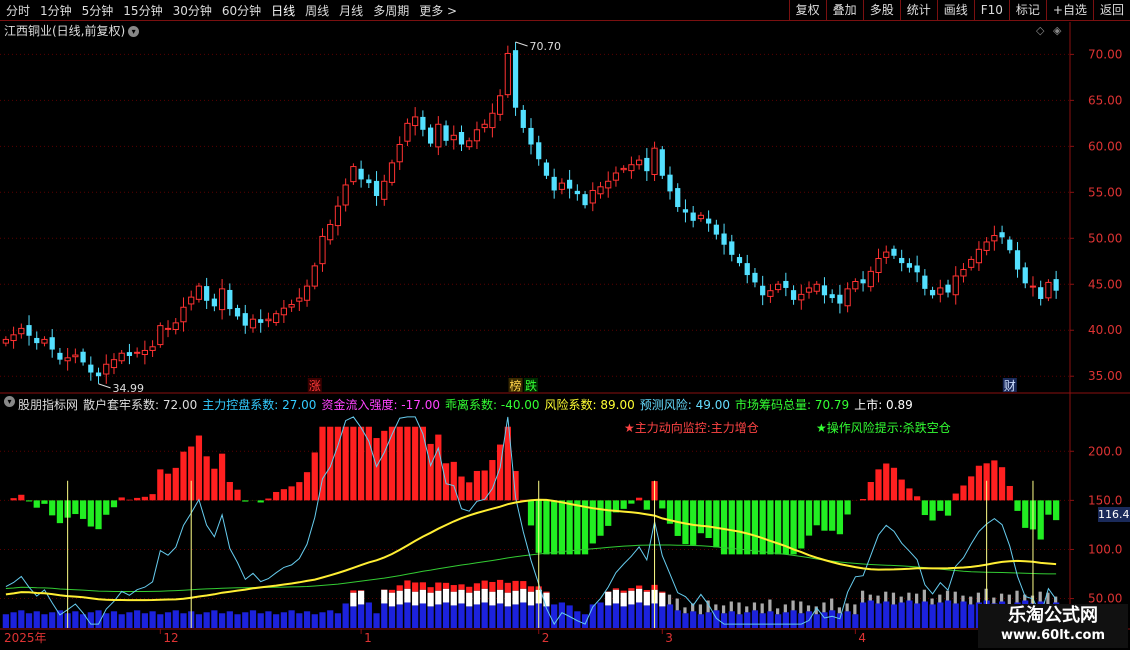 The height and width of the screenshot is (650, 1130). I want to click on event-marker: 财, so click(1010, 386).